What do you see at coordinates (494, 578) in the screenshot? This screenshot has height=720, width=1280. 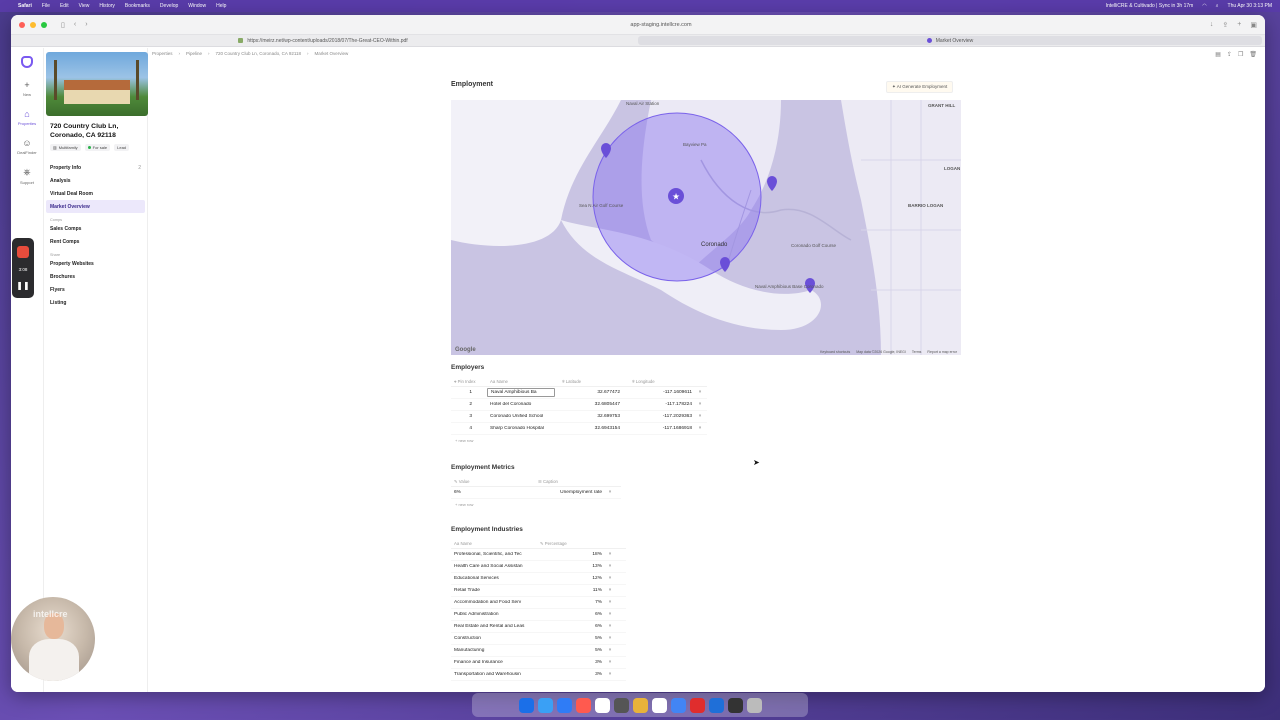 I see `industry-name: Educational Services` at bounding box center [494, 578].